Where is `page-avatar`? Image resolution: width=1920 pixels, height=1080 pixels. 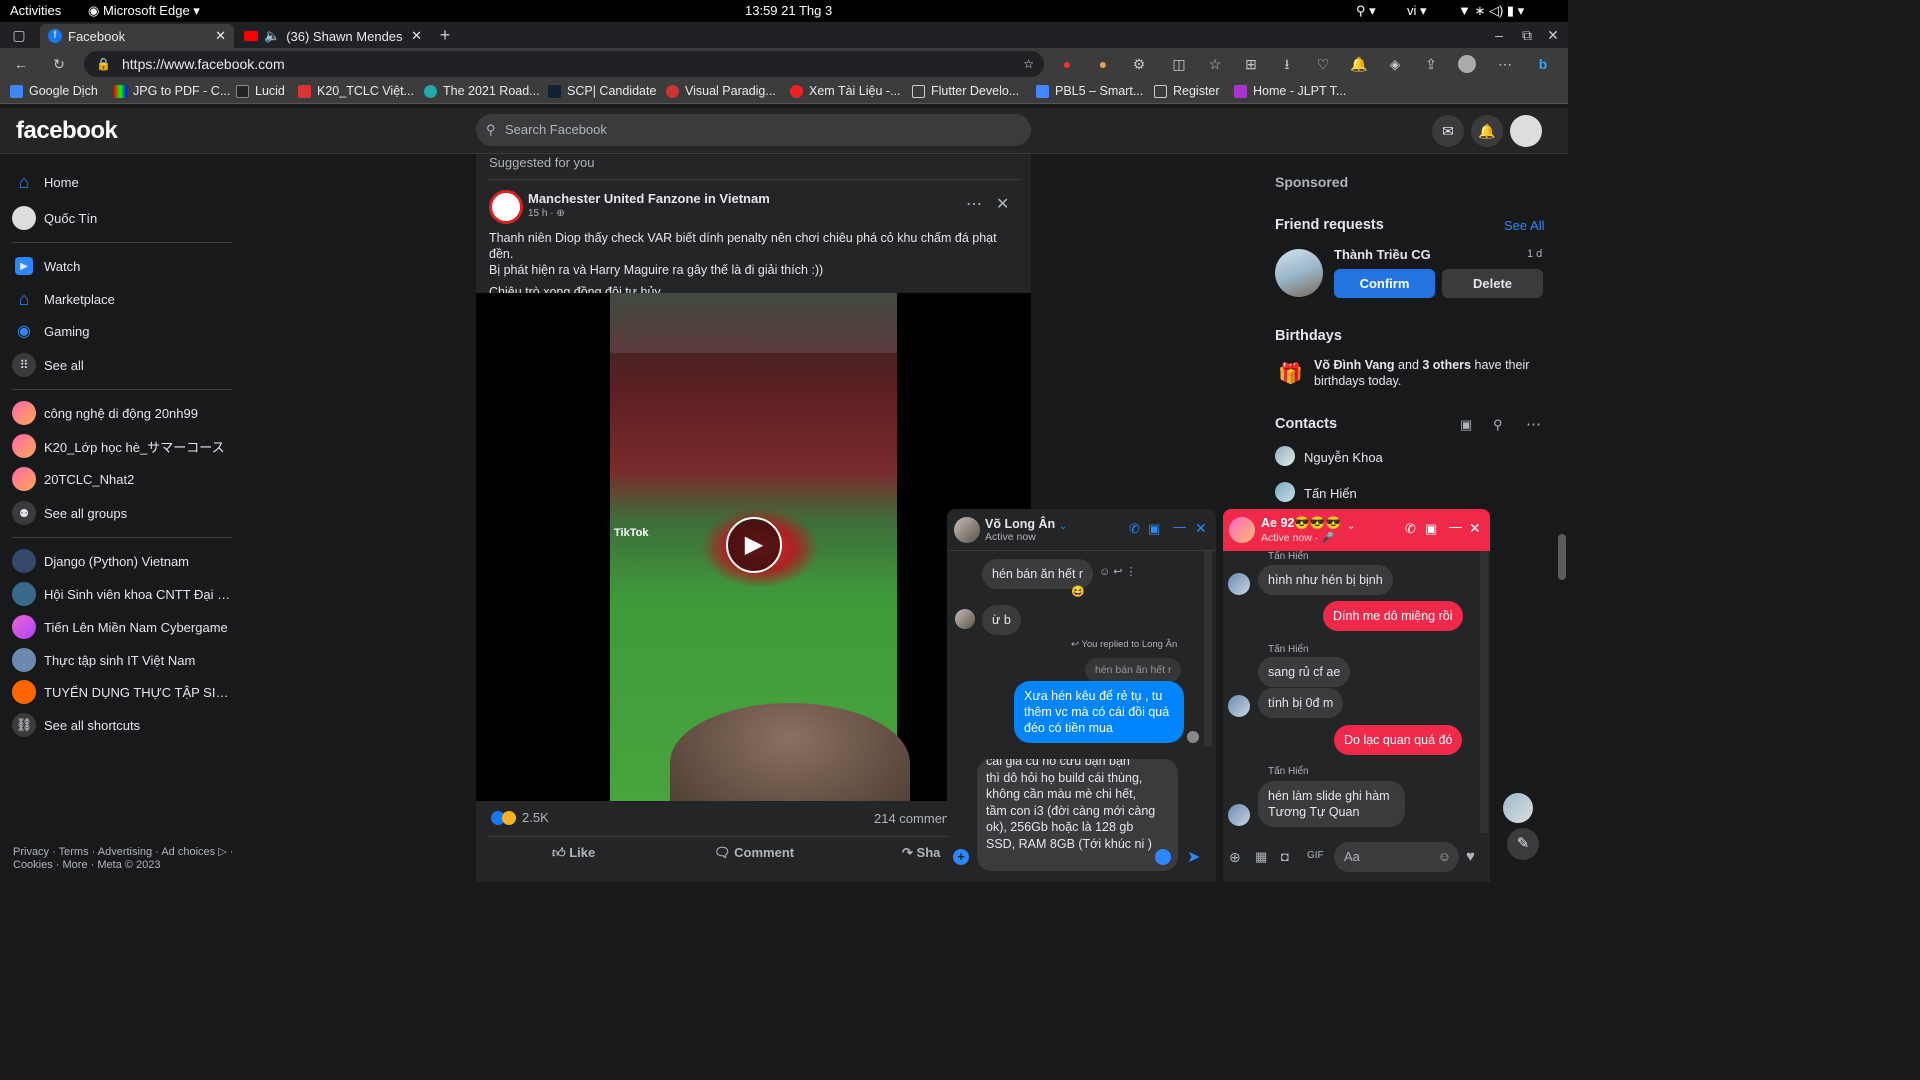
page-avatar is located at coordinates (506, 207).